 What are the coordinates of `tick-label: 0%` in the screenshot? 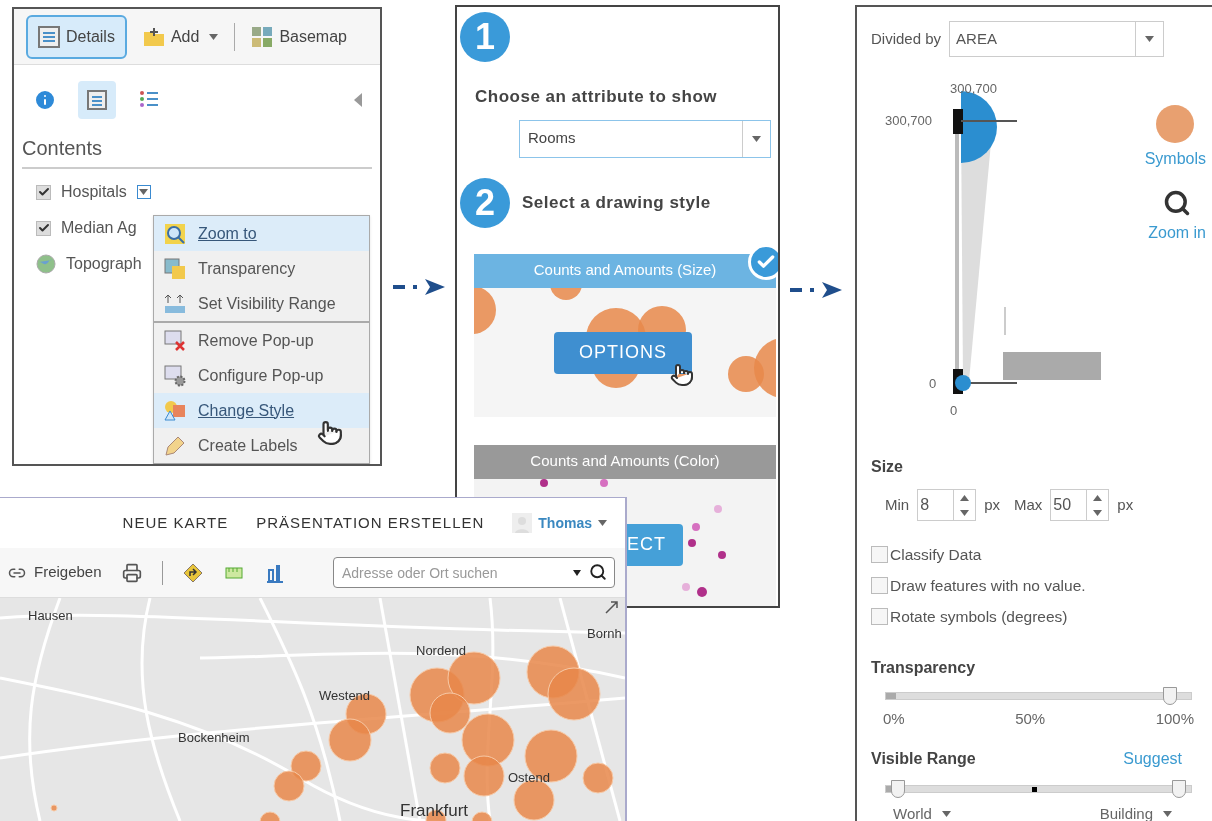 It's located at (894, 719).